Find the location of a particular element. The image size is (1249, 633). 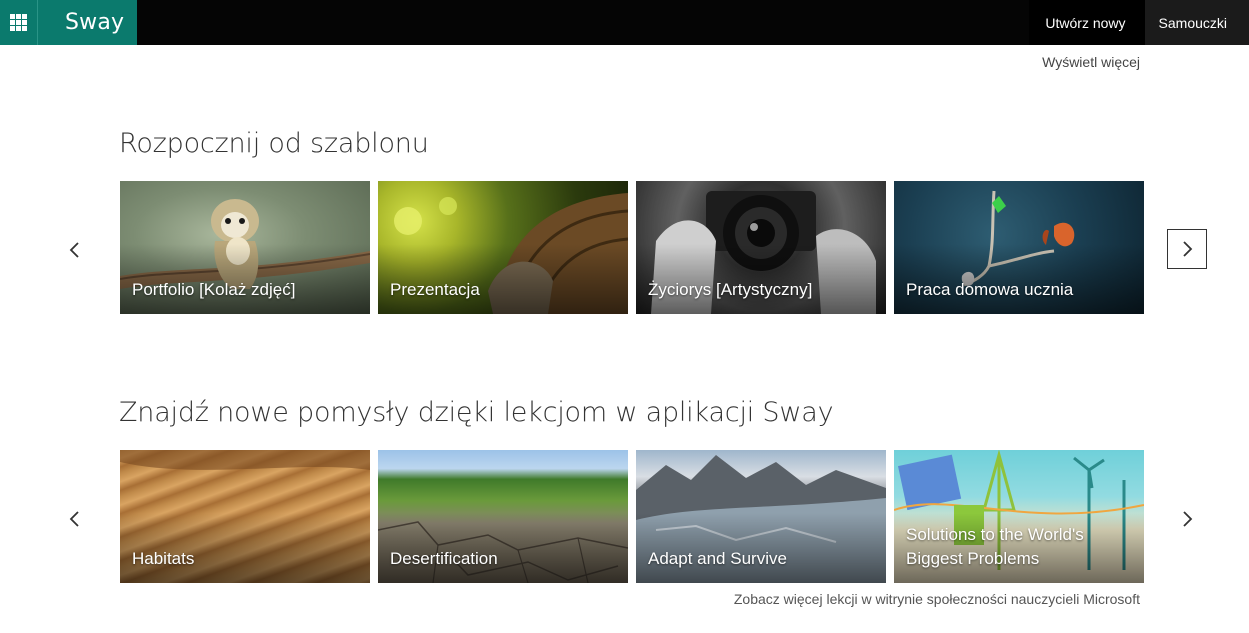

template-card-label: Życiorys [Artystyczny] is located at coordinates (730, 289).